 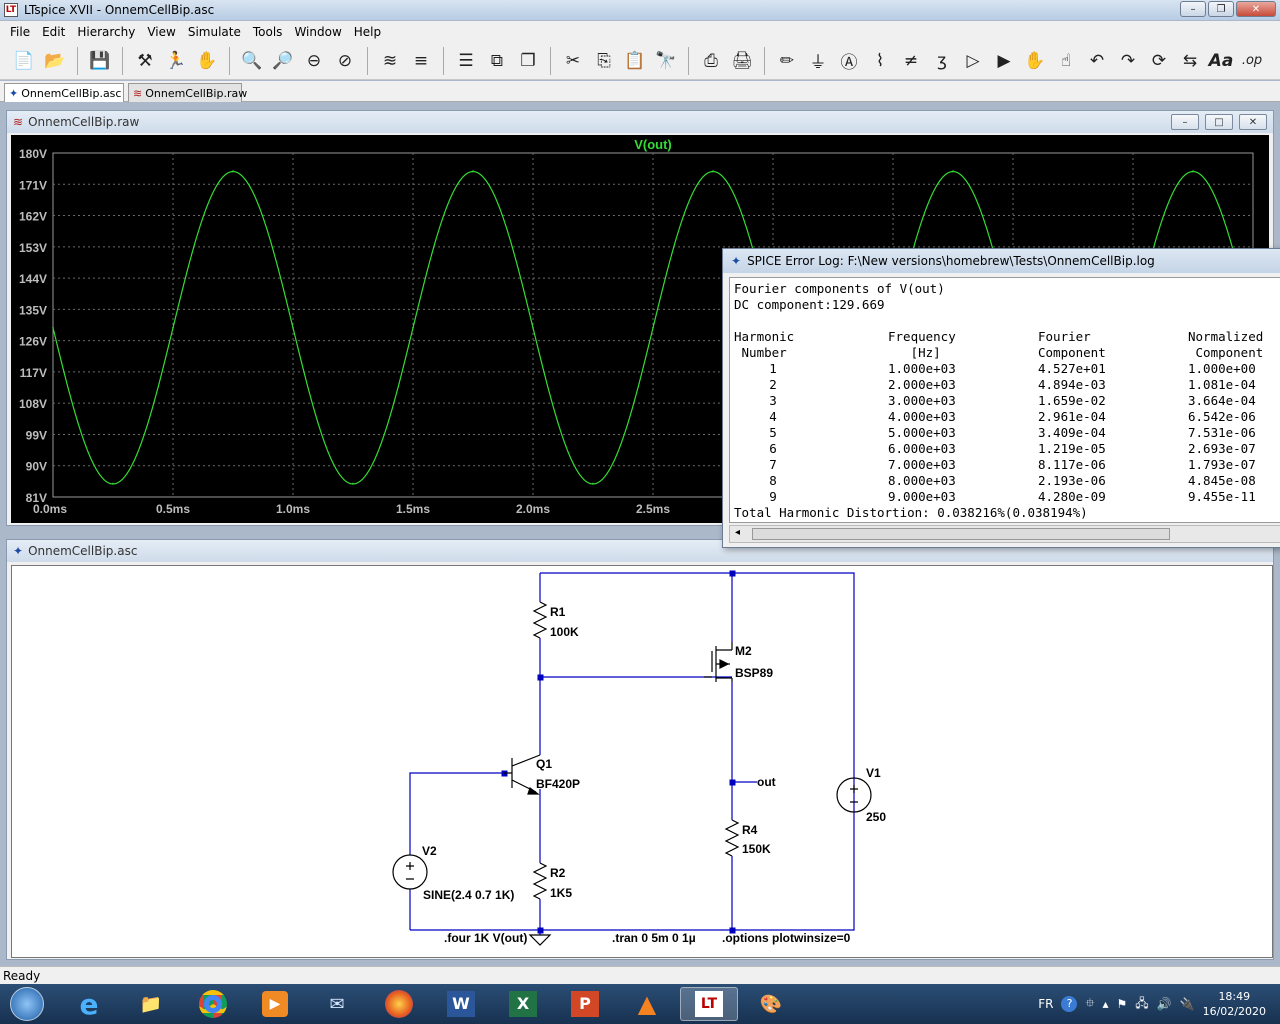 What do you see at coordinates (635, 61) in the screenshot?
I see `paste-icon: 📋` at bounding box center [635, 61].